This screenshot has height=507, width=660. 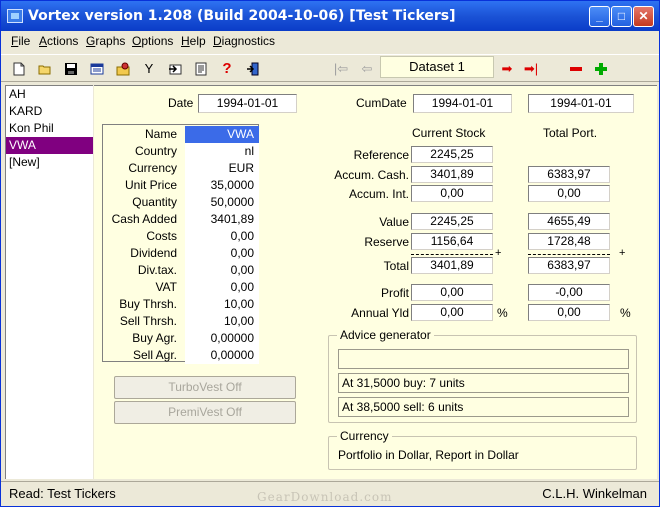 I want to click on first-record-icon: |⇦, so click(x=341, y=69).